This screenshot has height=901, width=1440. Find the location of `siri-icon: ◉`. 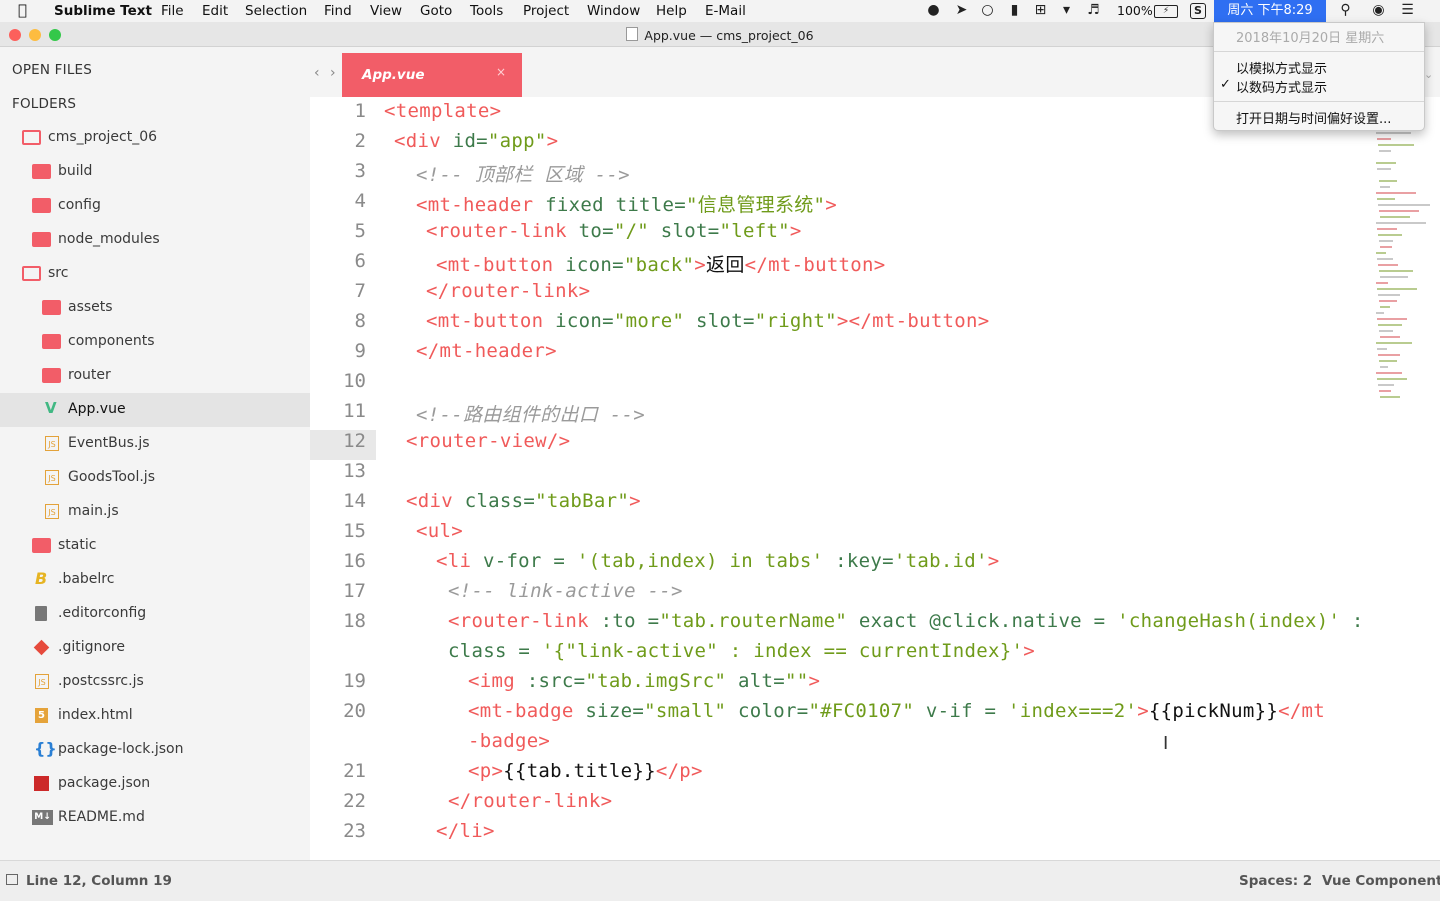

siri-icon: ◉ is located at coordinates (1378, 10).